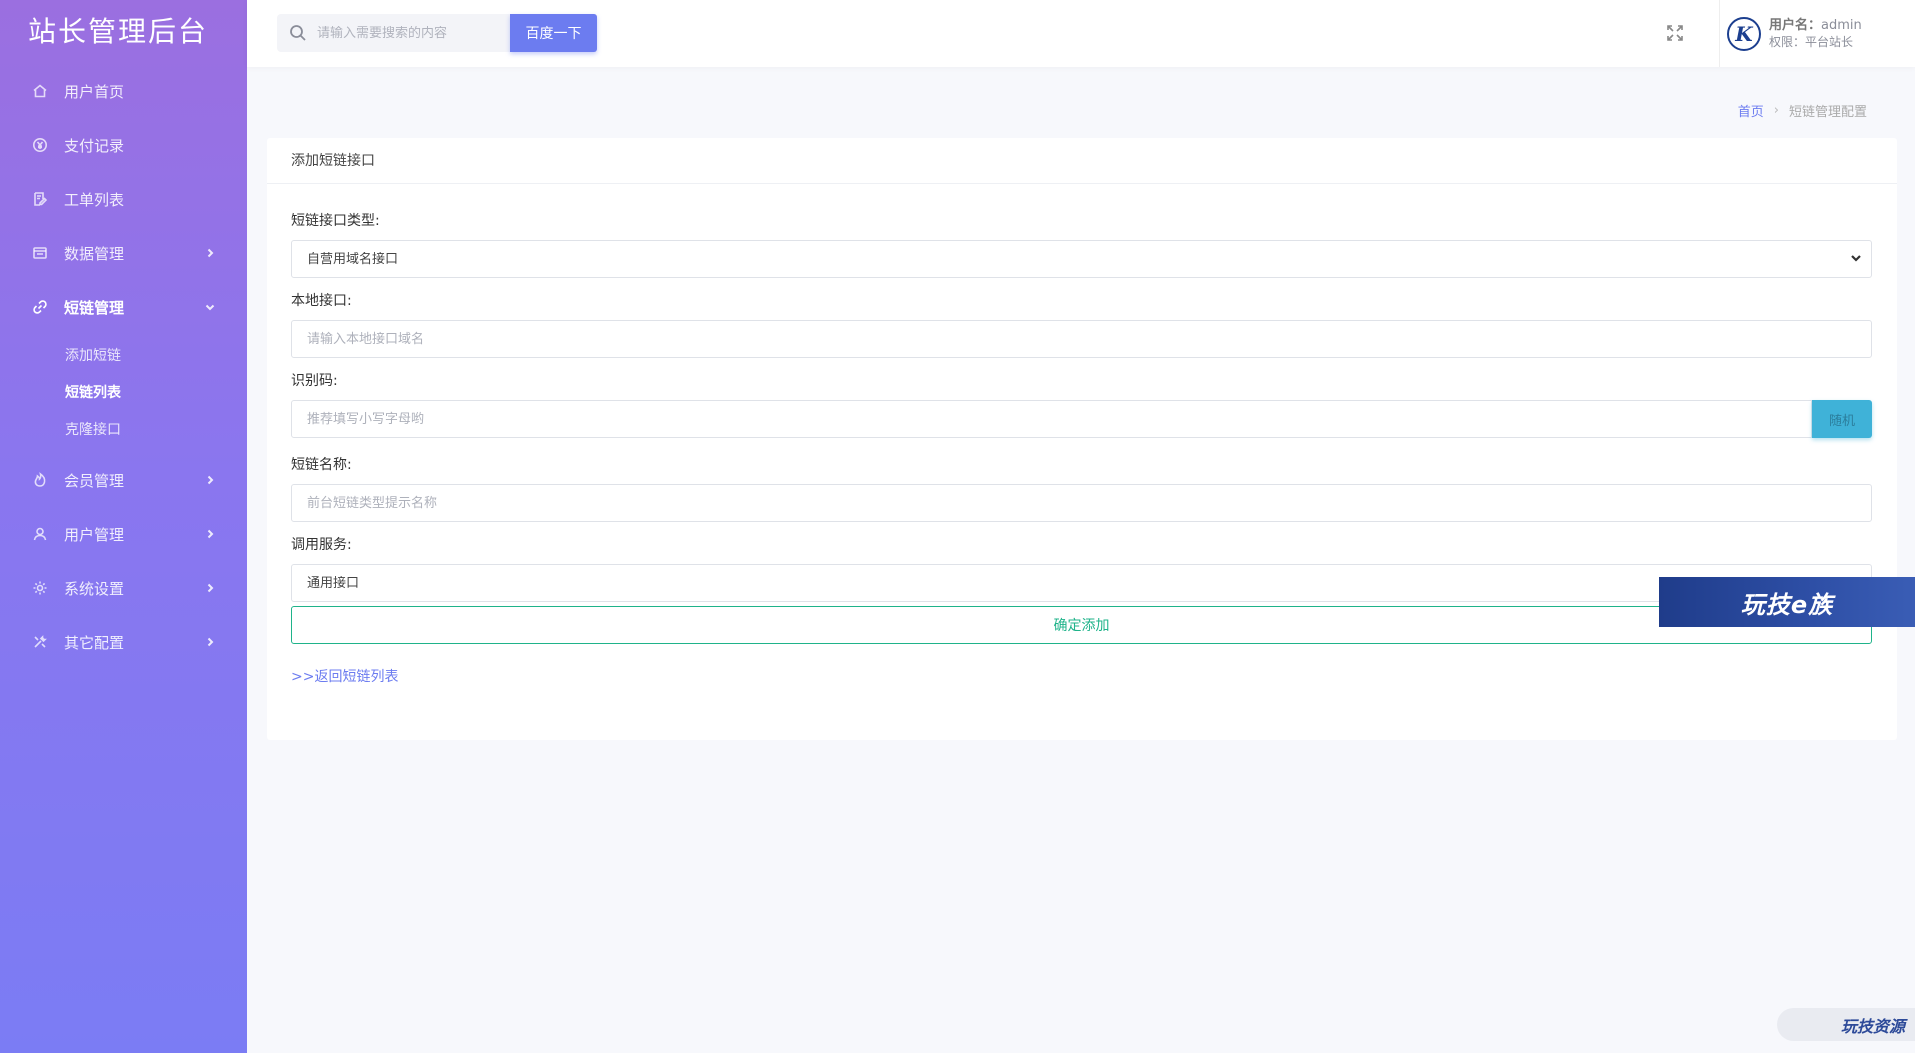 The image size is (1915, 1053). I want to click on type-select: 自营用域名接口, so click(1081, 259).